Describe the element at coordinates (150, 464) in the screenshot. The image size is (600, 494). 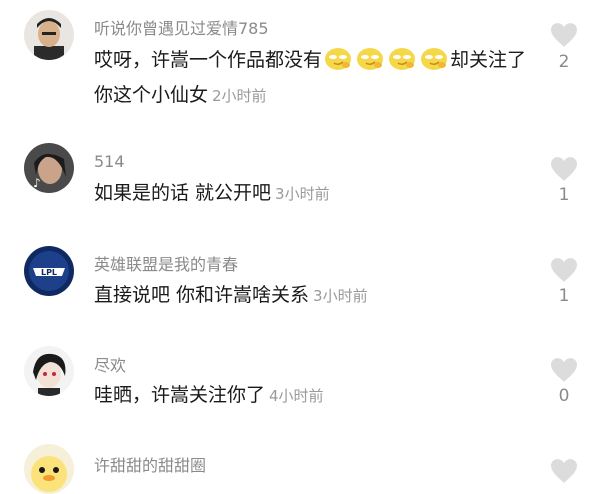
I see `username: 许甜甜的甜甜圈` at that location.